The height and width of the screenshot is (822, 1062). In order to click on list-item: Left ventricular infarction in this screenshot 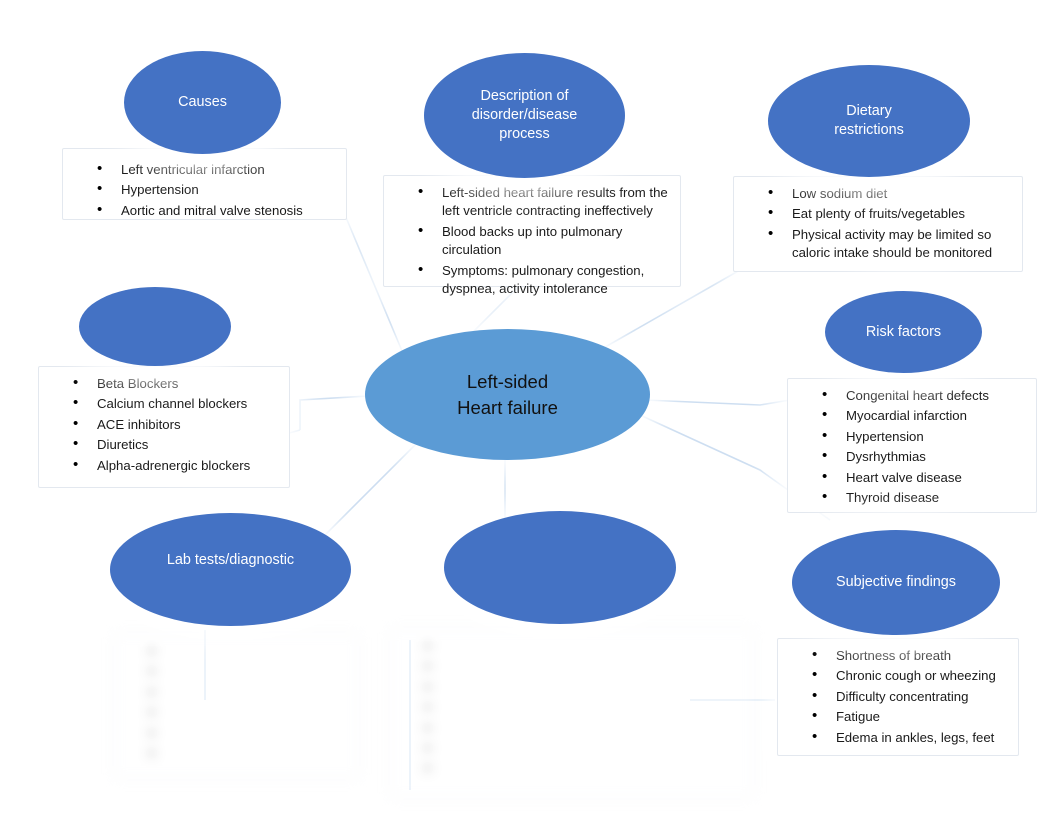, I will do `click(217, 169)`.